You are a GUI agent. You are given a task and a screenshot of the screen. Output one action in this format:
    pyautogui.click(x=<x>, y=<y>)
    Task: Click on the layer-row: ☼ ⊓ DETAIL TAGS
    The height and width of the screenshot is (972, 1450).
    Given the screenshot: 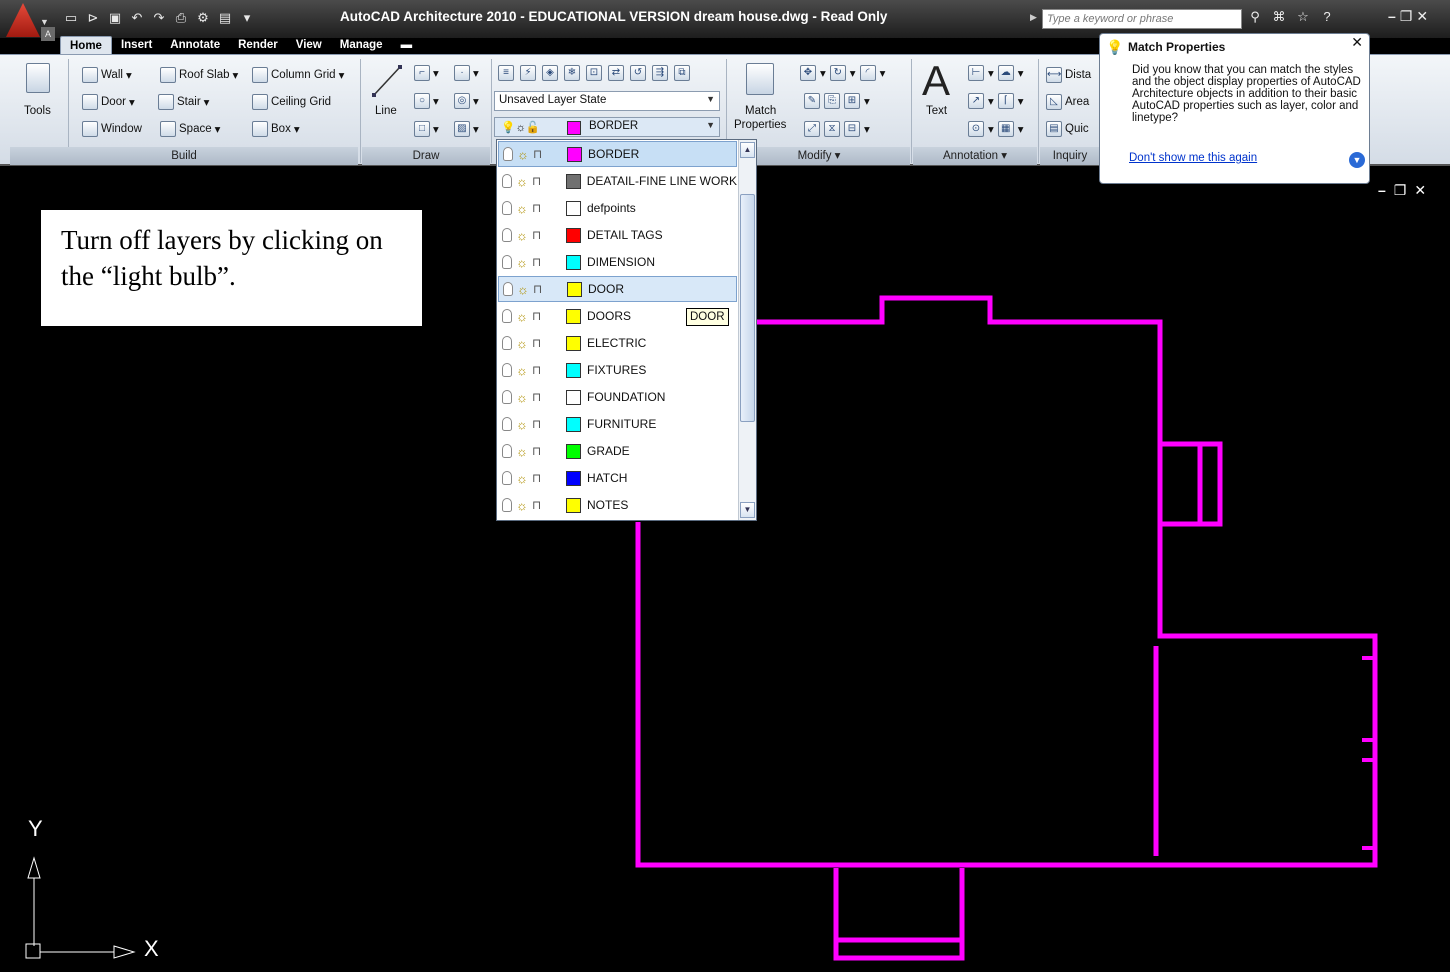 What is the action you would take?
    pyautogui.click(x=617, y=235)
    